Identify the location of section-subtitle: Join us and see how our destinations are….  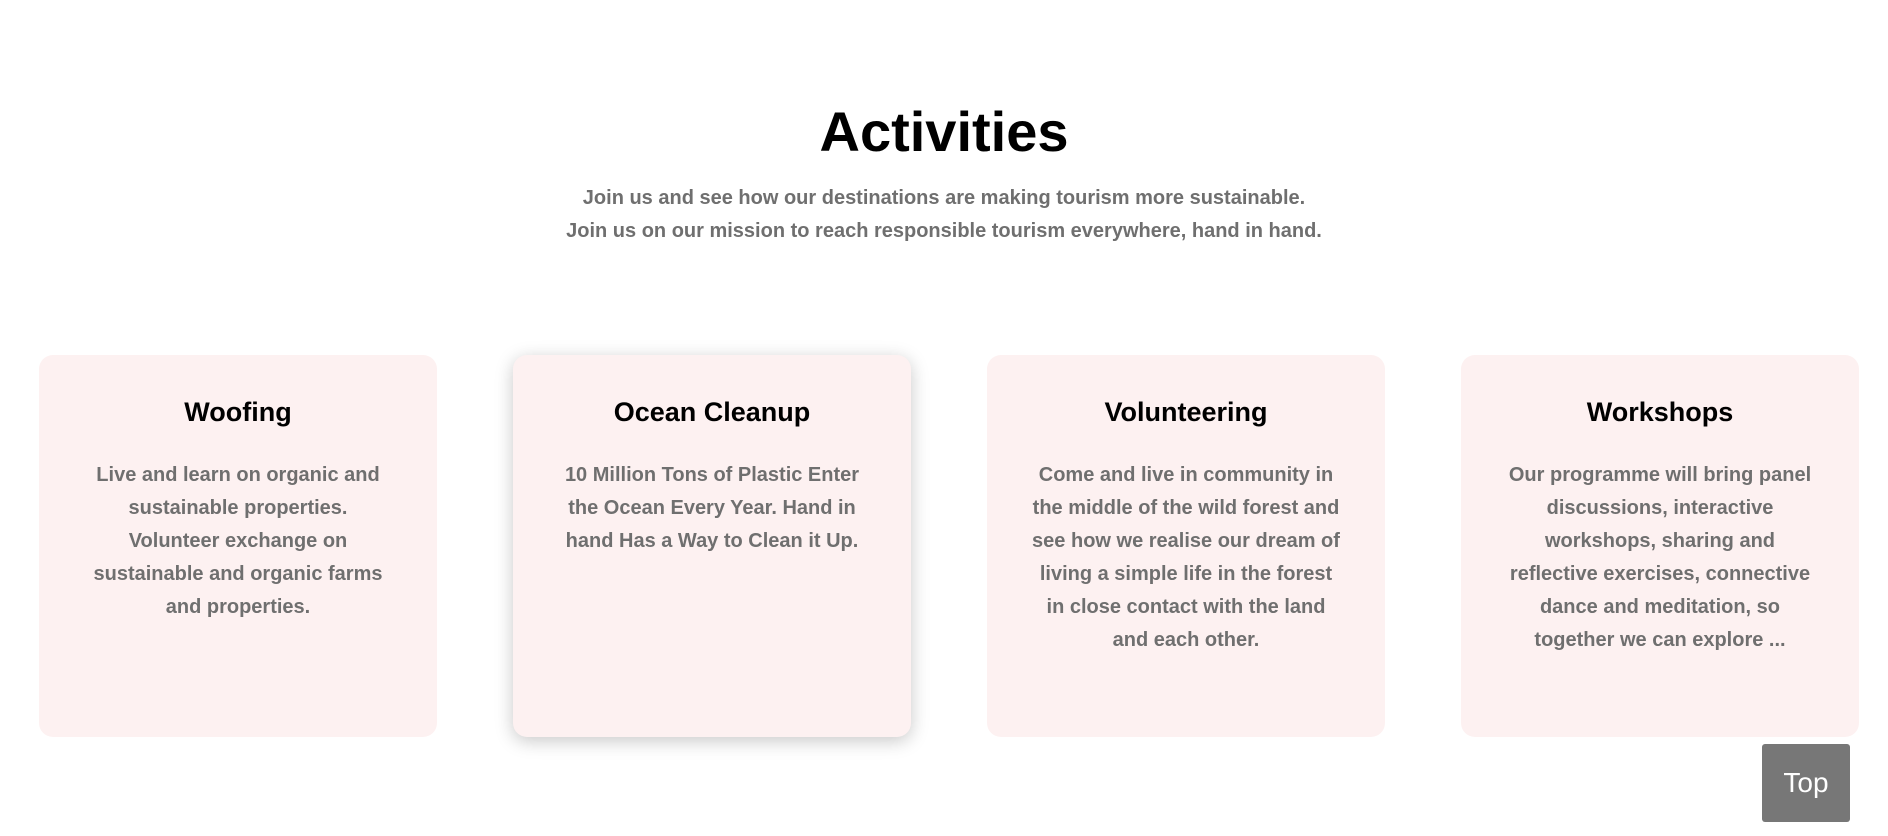
(944, 215).